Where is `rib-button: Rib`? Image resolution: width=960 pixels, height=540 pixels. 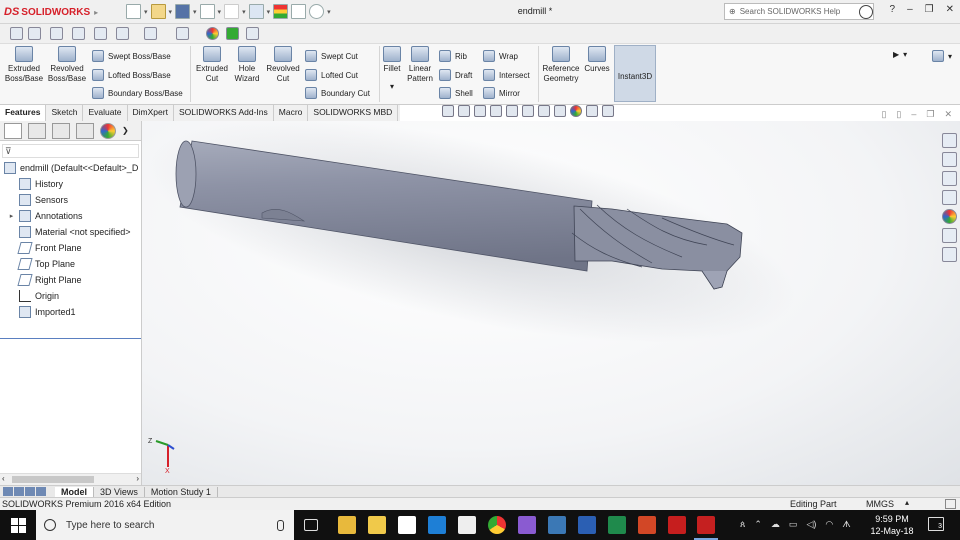
rib-button: Rib is located at coordinates (453, 56).